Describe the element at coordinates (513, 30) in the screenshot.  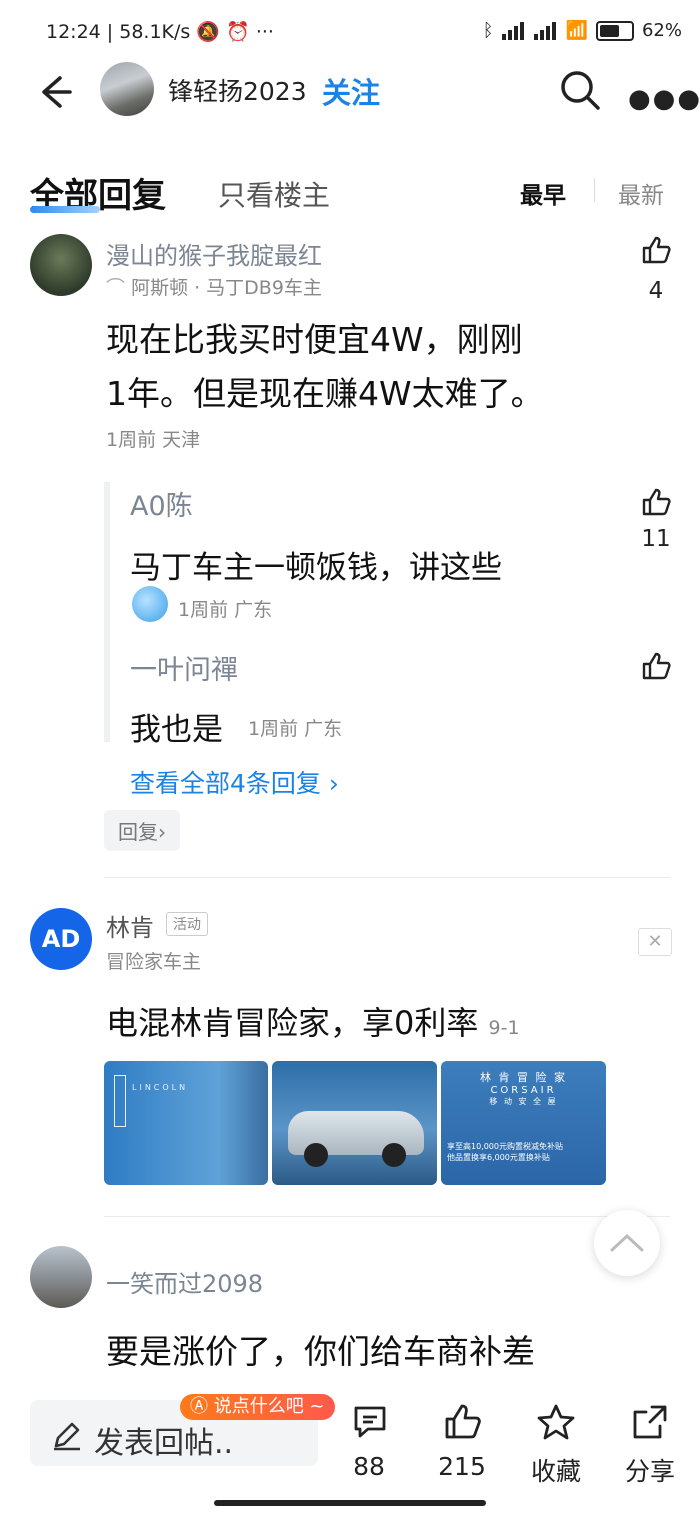
I see `signal-icon` at that location.